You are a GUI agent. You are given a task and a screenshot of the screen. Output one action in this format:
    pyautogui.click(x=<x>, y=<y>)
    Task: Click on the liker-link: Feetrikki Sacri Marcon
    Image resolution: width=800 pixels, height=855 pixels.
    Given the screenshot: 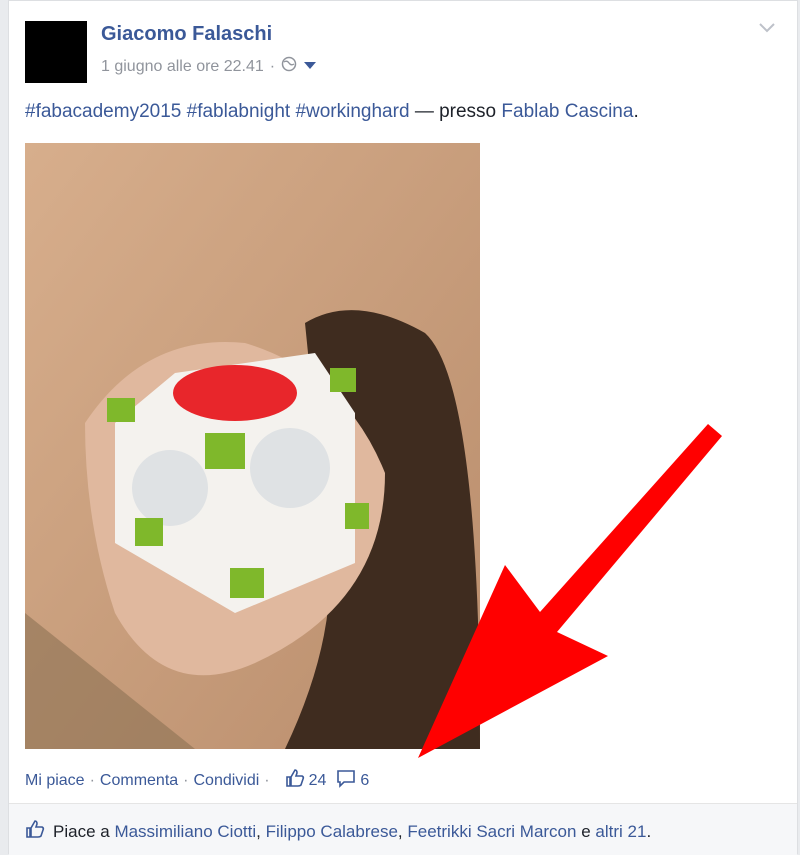 What is the action you would take?
    pyautogui.click(x=491, y=831)
    